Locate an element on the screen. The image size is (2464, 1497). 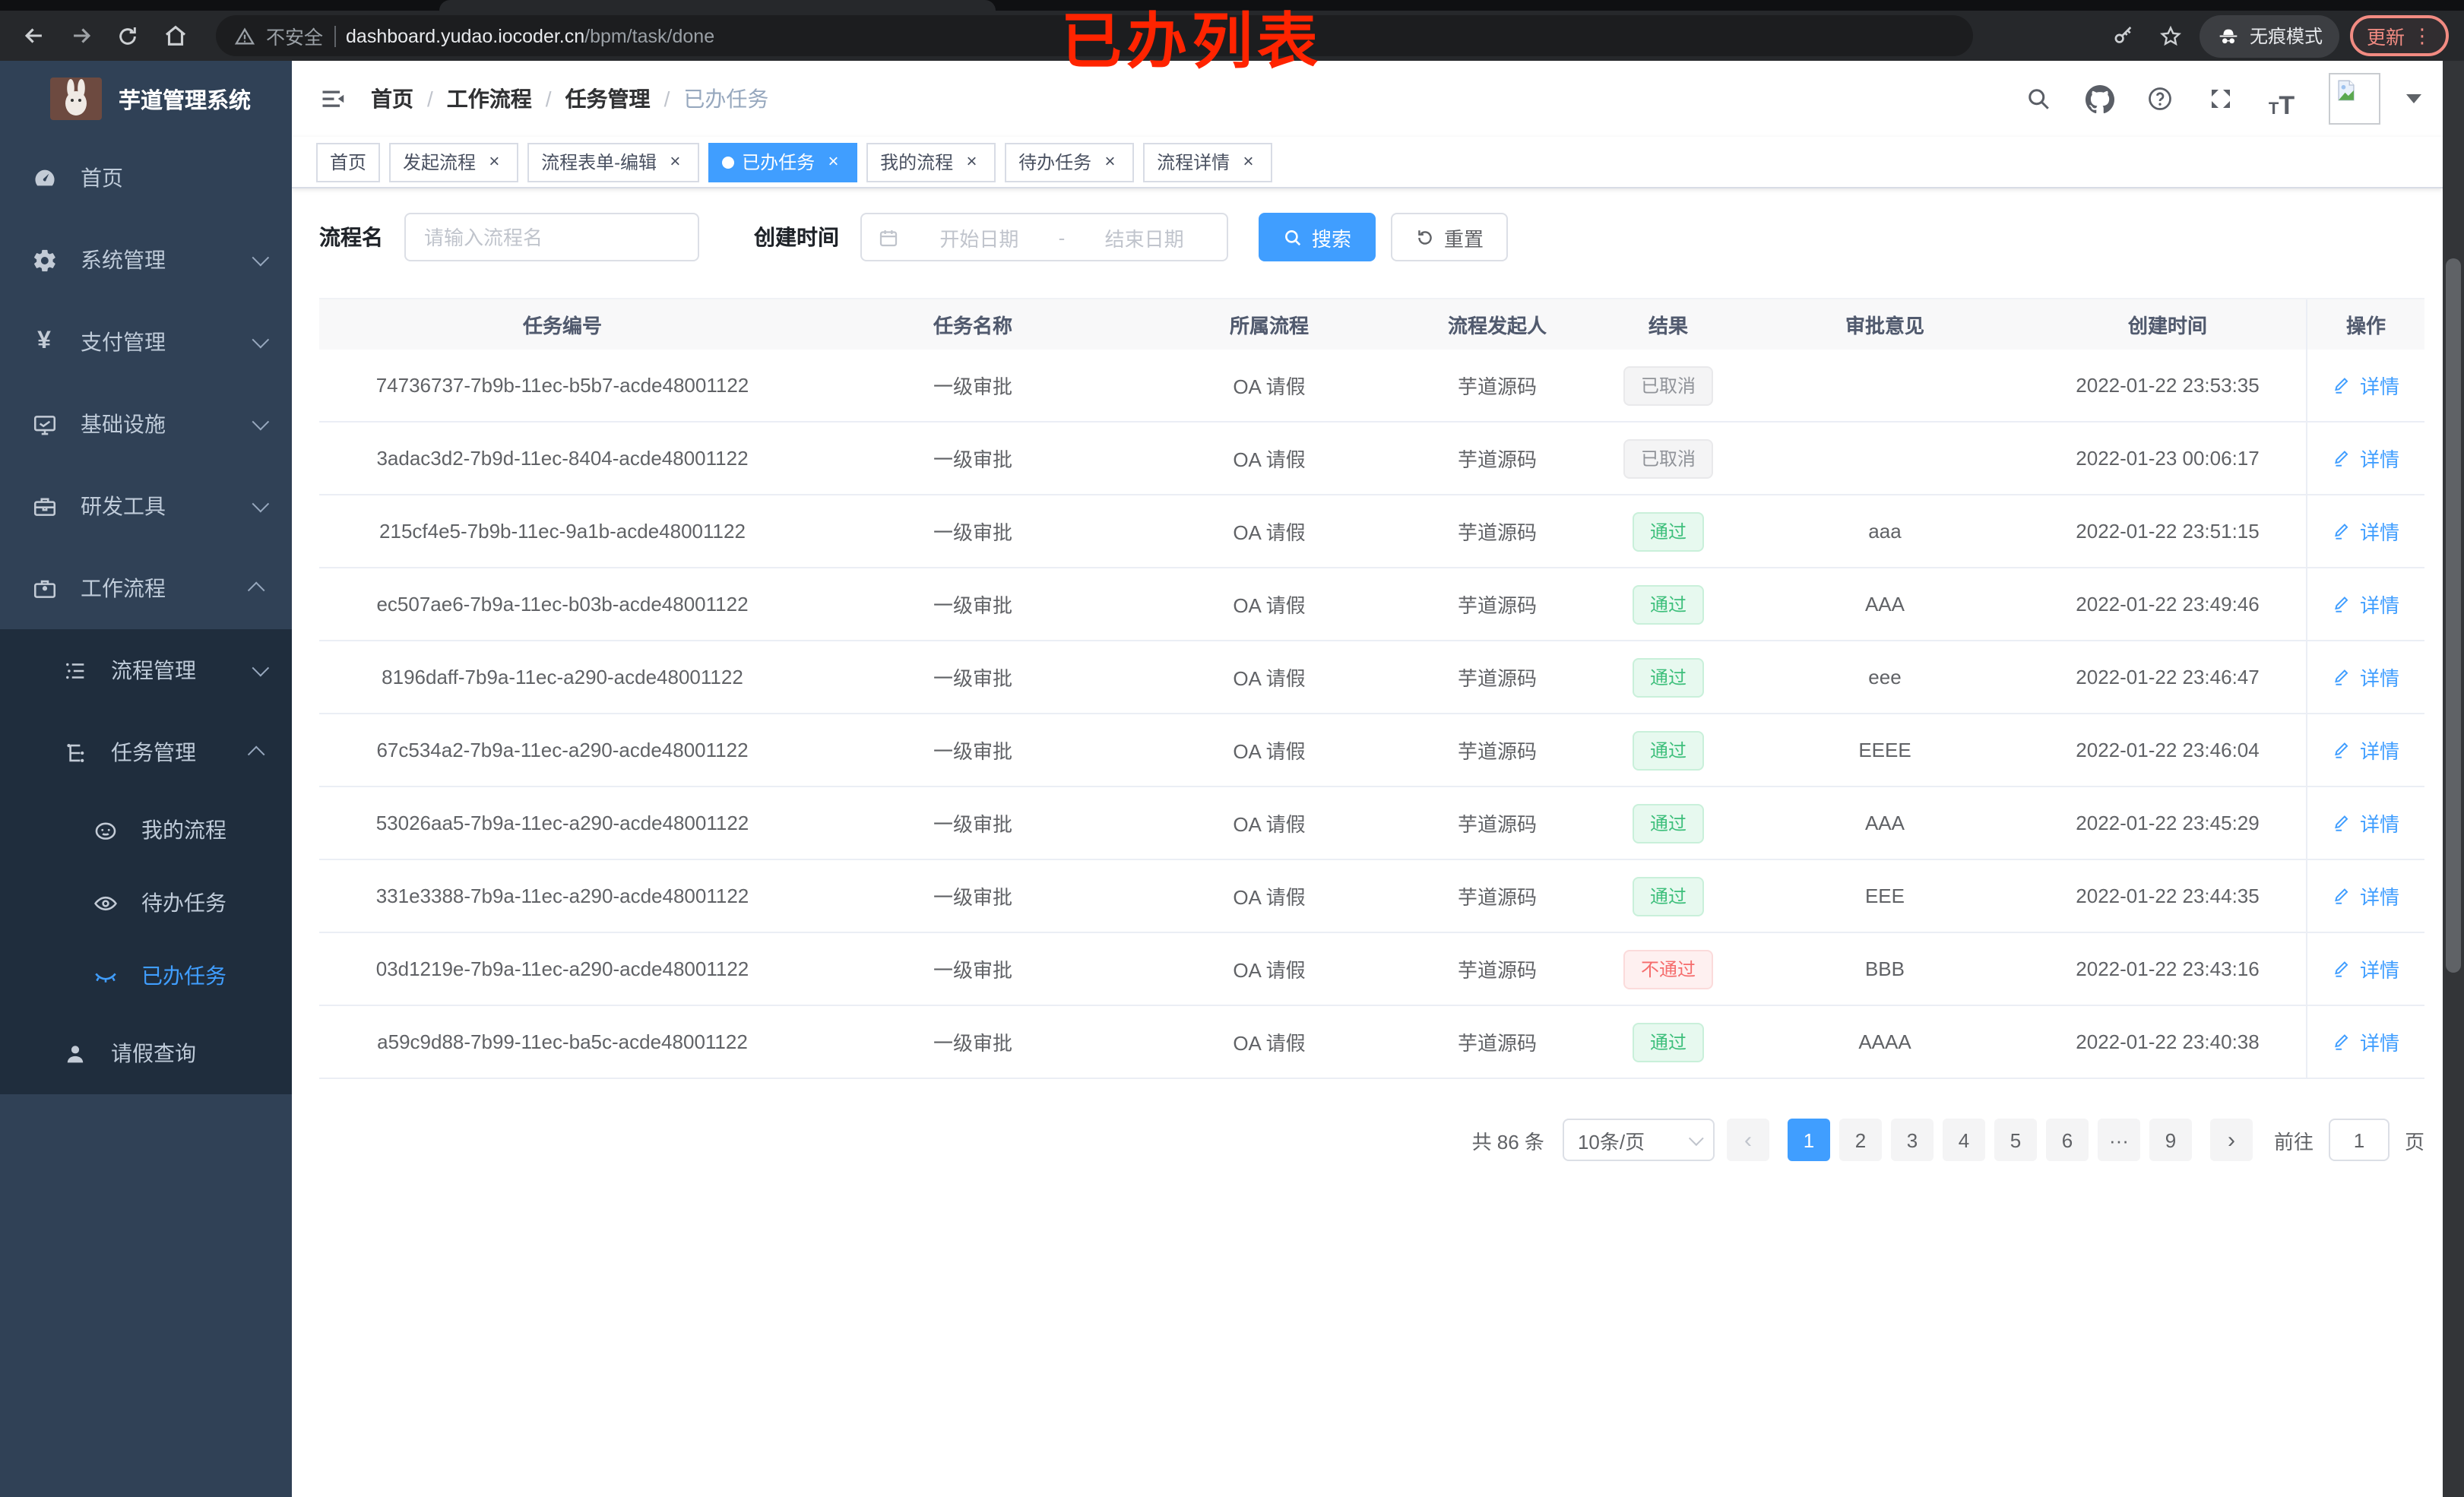
tab-my-process: 我的流程 × is located at coordinates (931, 162).